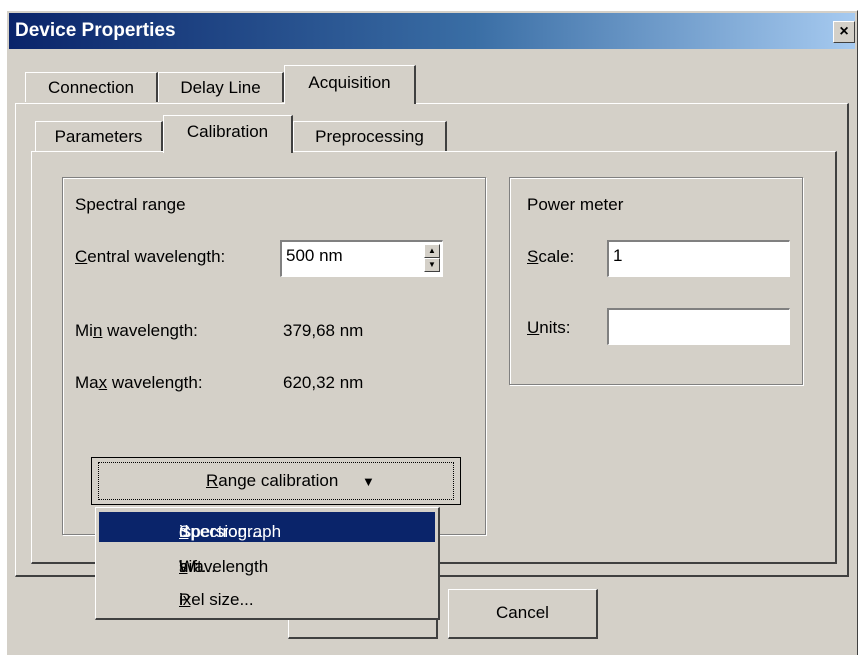  Describe the element at coordinates (103, 382) in the screenshot. I see `max-label-accel: x` at that location.